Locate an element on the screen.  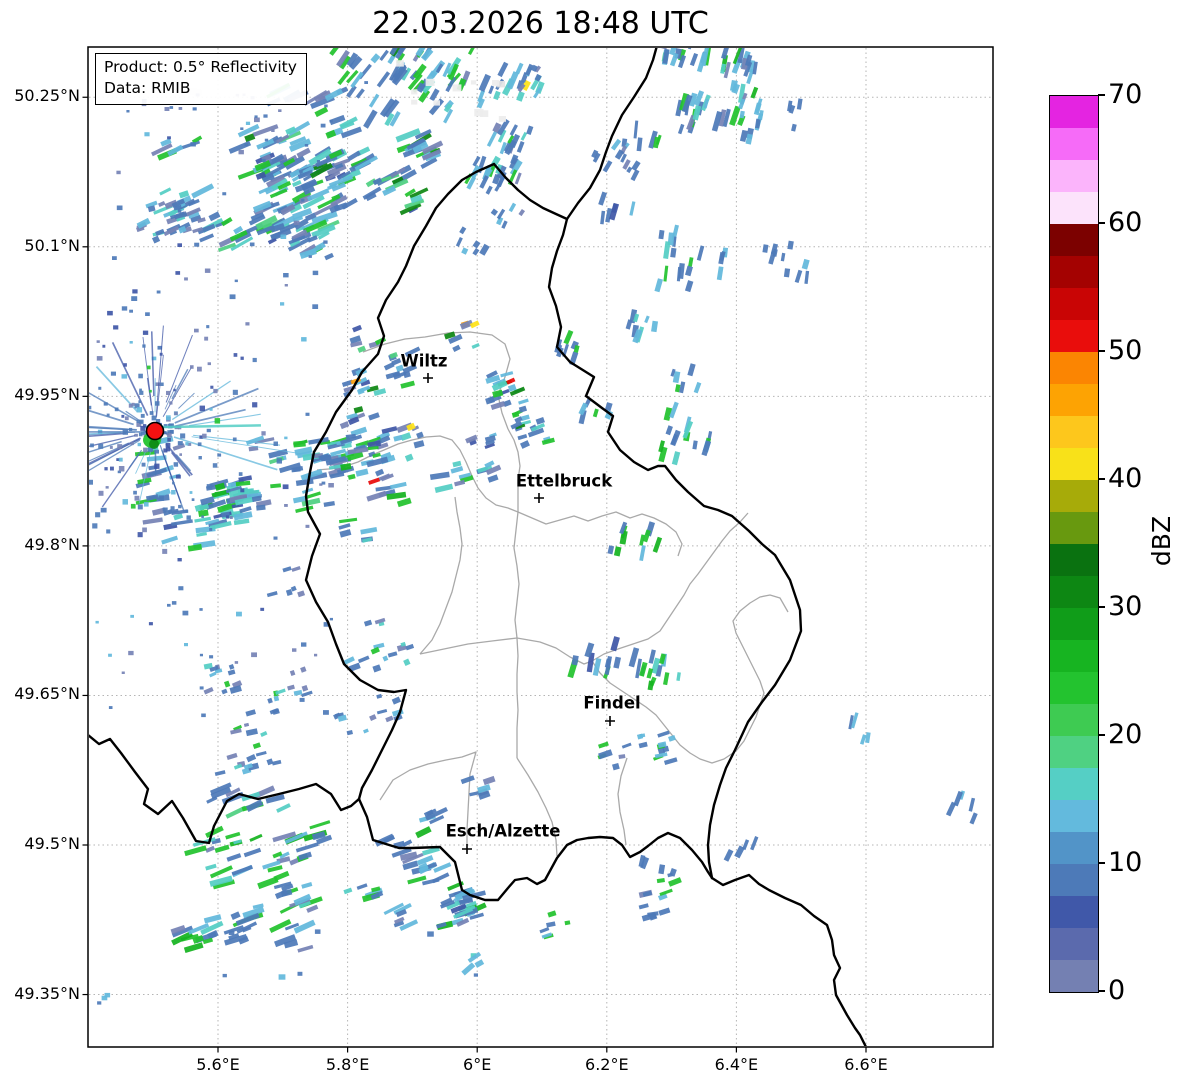
bottom-bits-echoes is located at coordinates (350, 954).